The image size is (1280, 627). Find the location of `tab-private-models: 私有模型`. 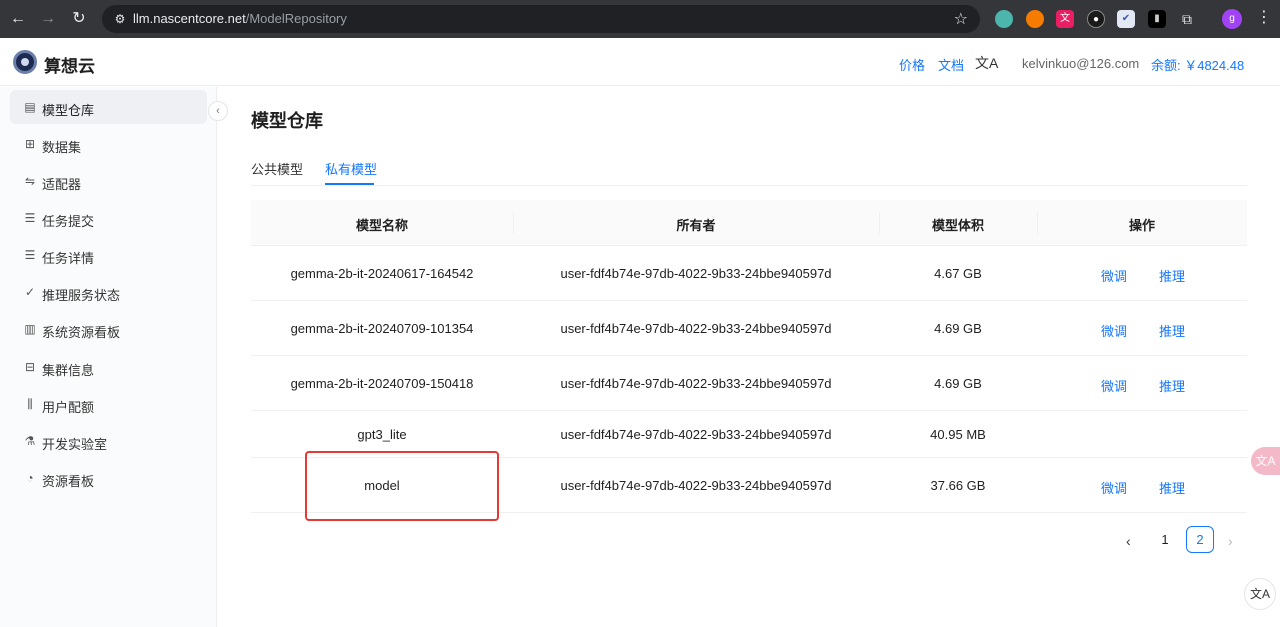

tab-private-models: 私有模型 is located at coordinates (351, 168).